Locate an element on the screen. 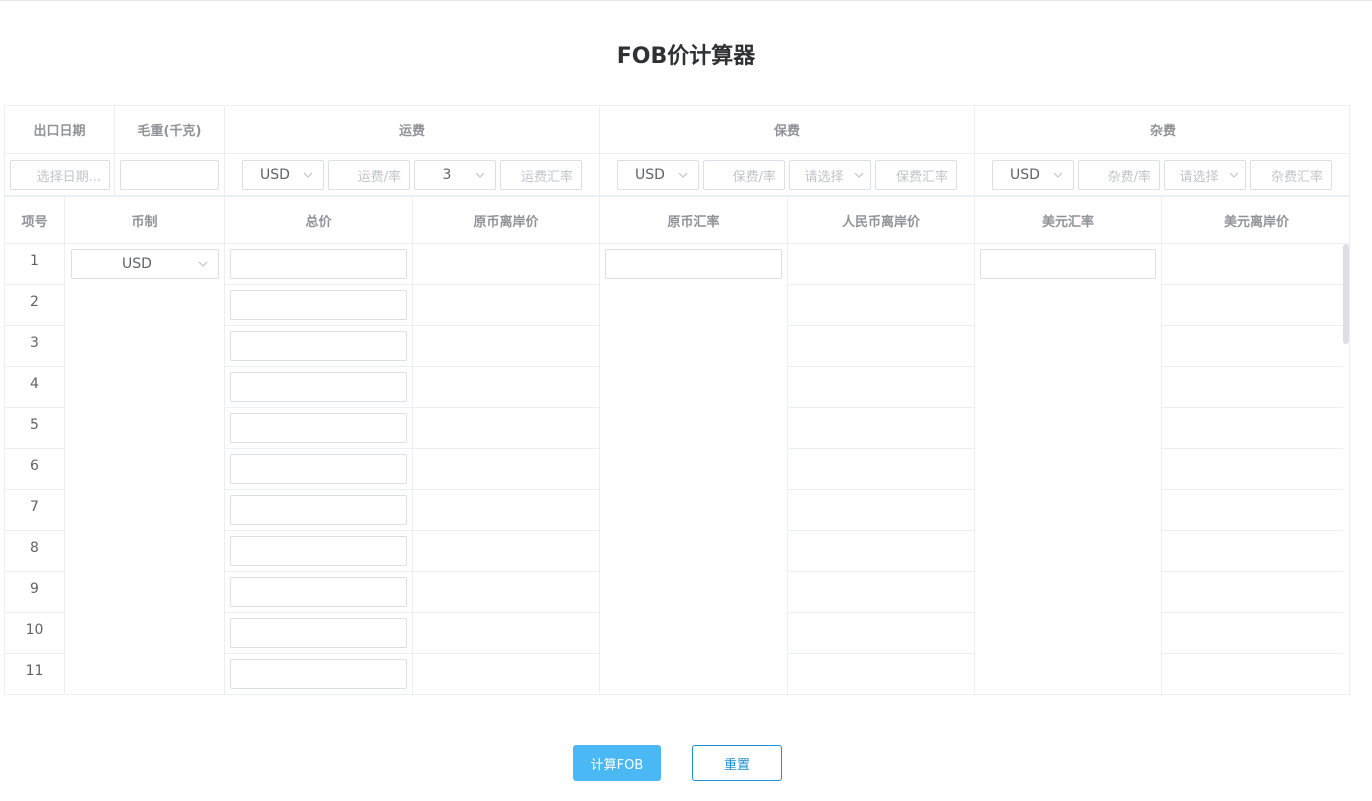 This screenshot has width=1372, height=801. col-usd-rate: 美元汇率 is located at coordinates (1068, 220).